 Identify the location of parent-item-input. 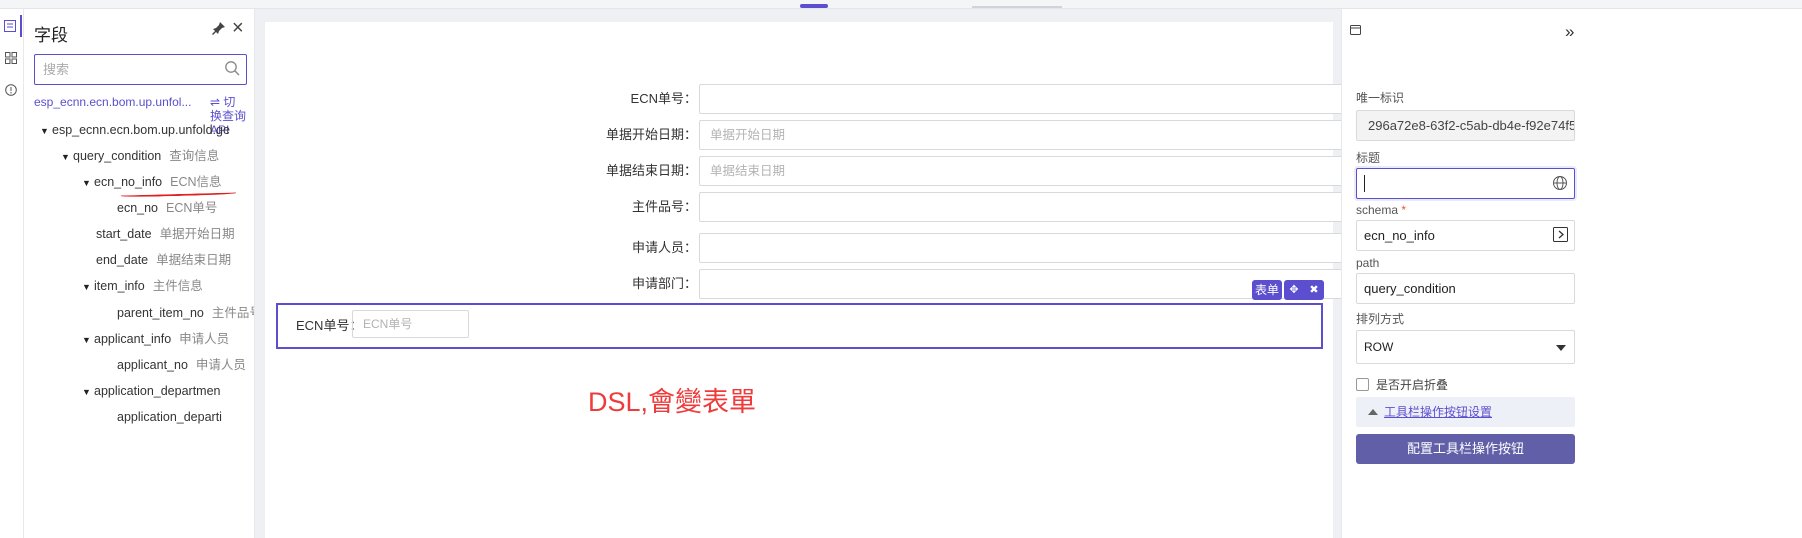
(1038, 207).